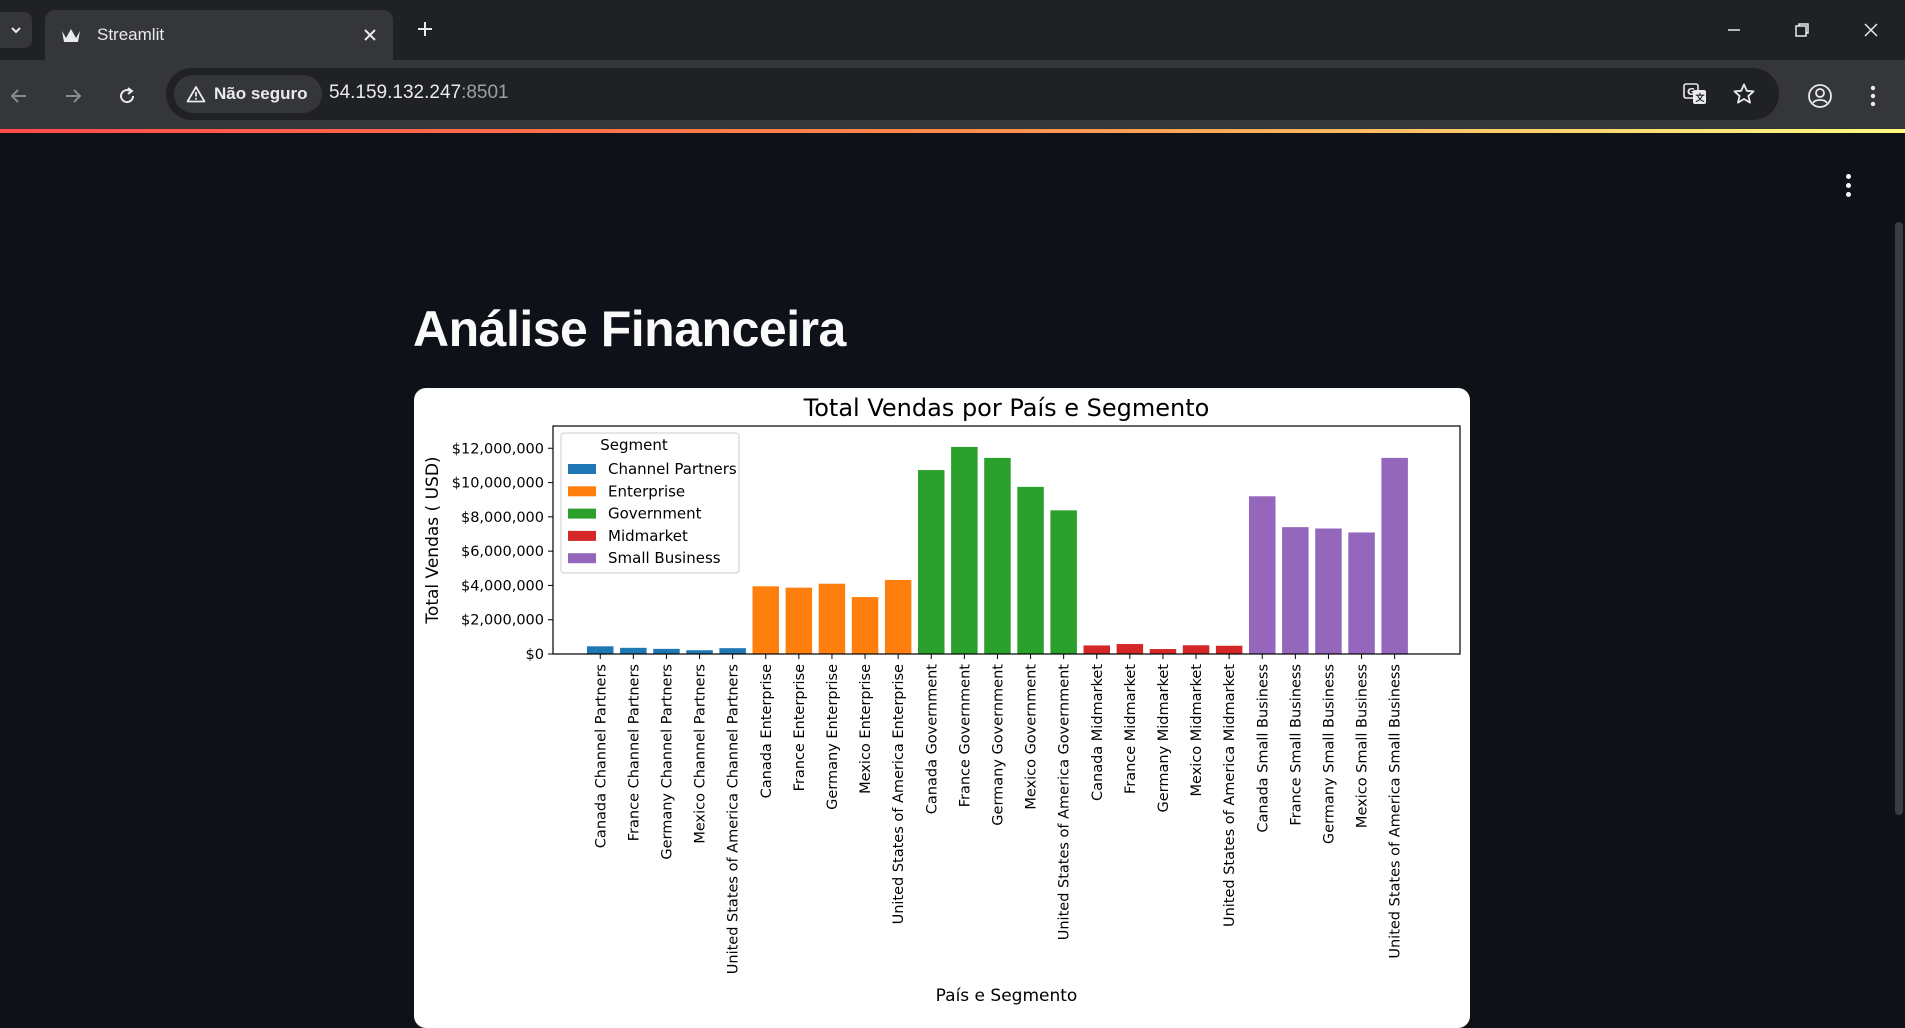  What do you see at coordinates (1744, 94) in the screenshot?
I see `bookmark-star-icon` at bounding box center [1744, 94].